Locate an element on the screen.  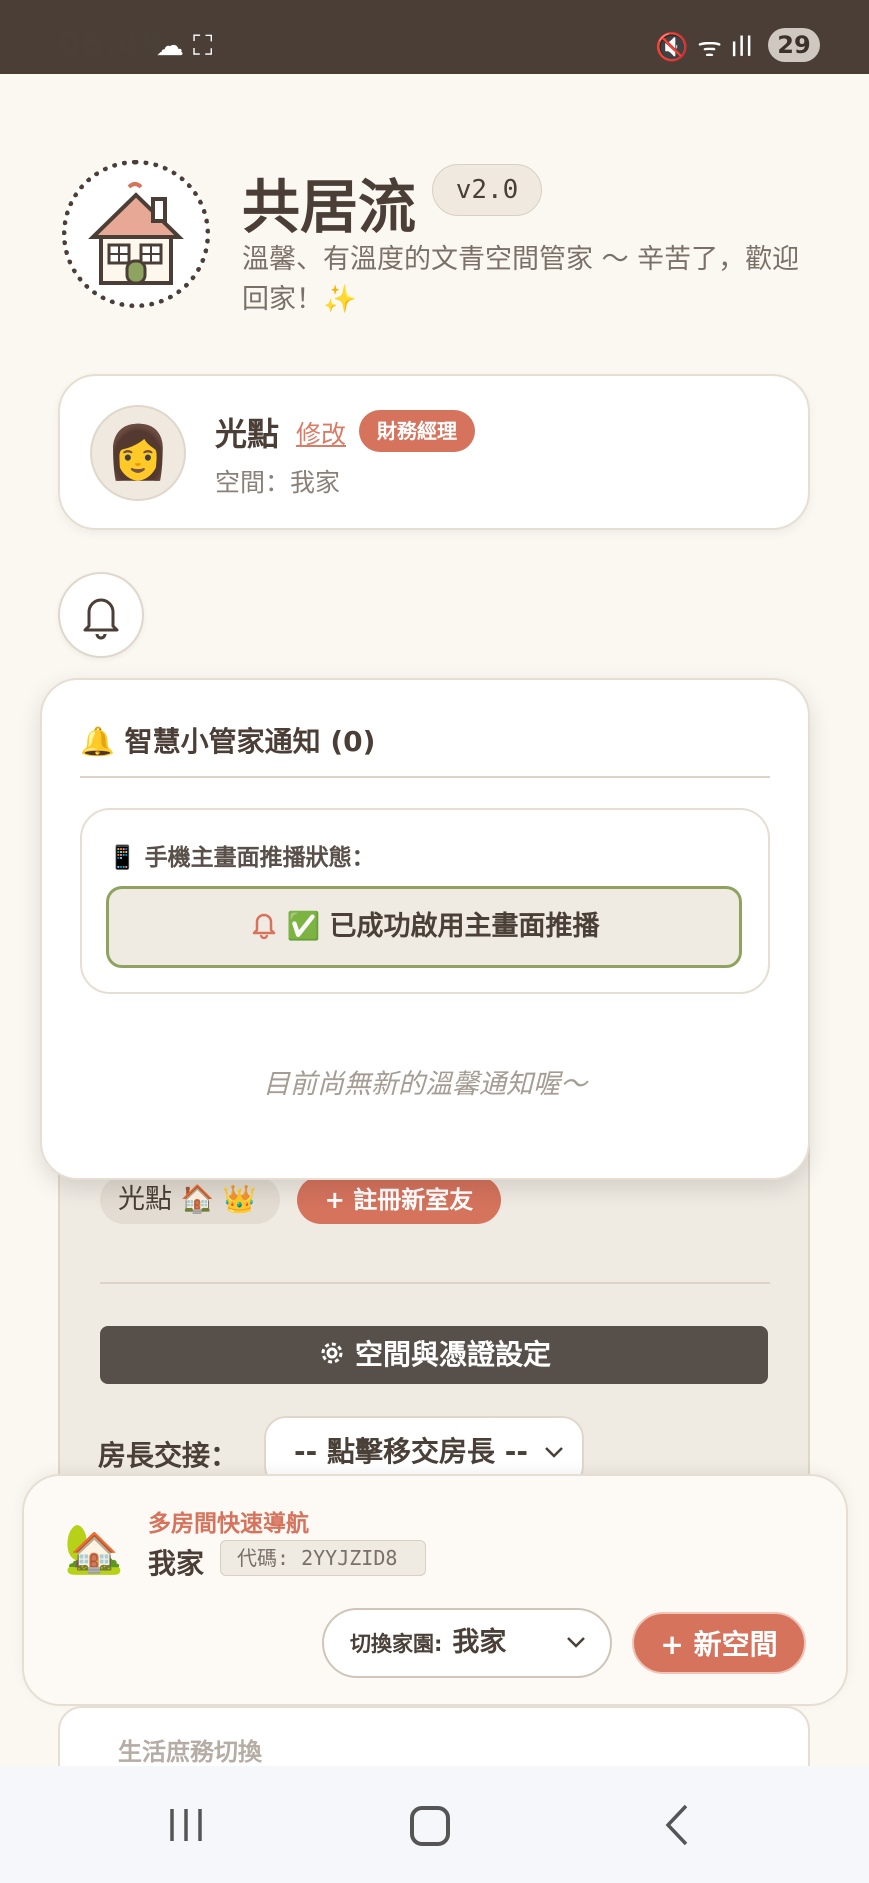
status-right-icons: 🔇 ᯤ ıll is located at coordinates (704, 47).